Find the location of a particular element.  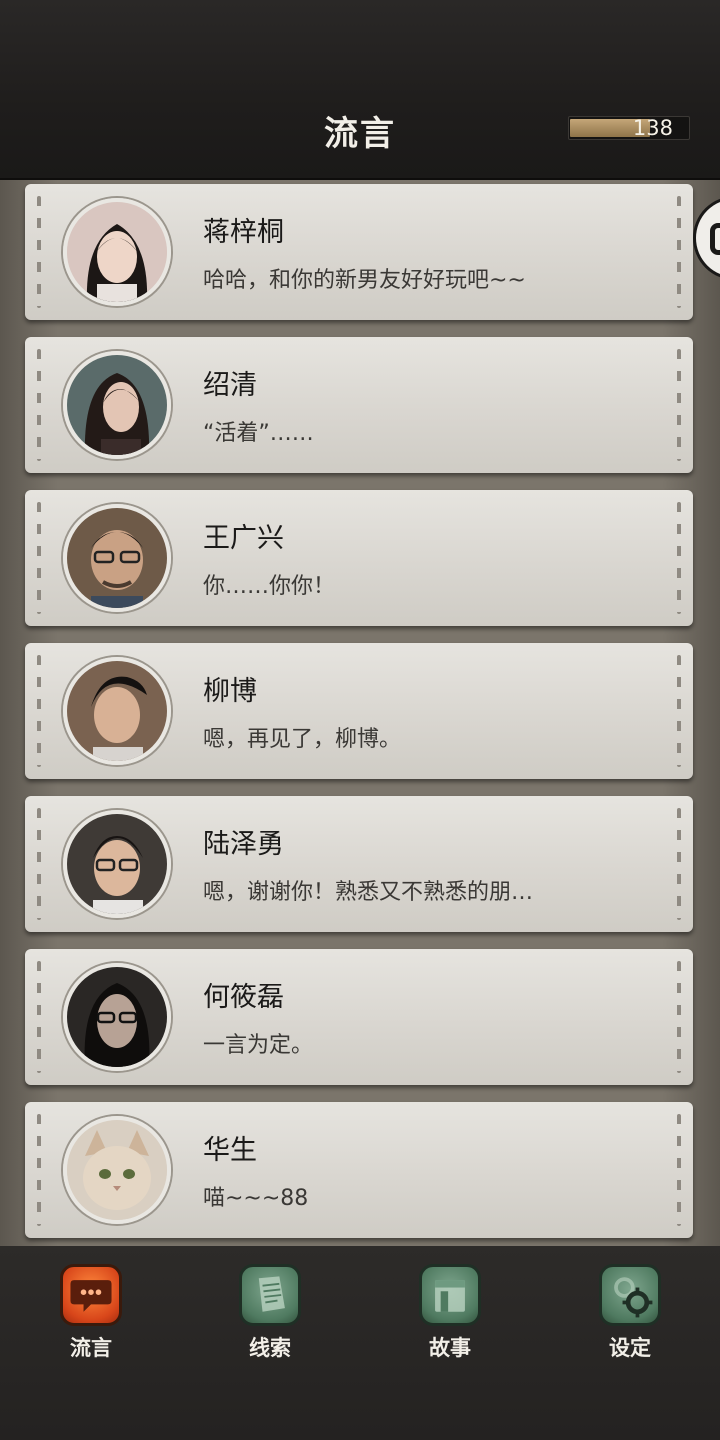

contact-last-message: 你……你你！ is located at coordinates (269, 586).